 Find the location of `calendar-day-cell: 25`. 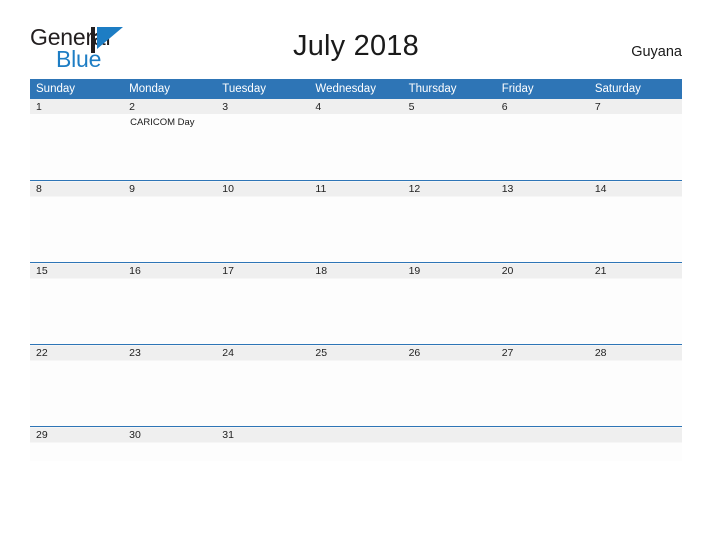

calendar-day-cell: 25 is located at coordinates (356, 385).